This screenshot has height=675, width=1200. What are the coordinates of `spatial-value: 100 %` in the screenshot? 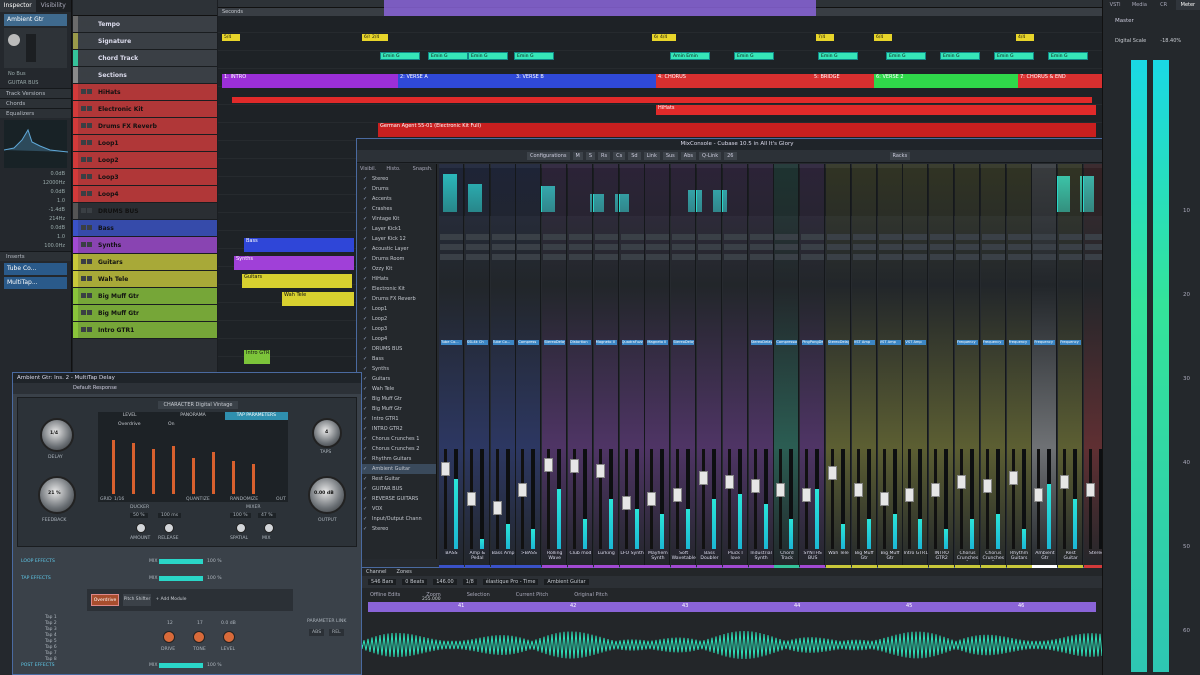 It's located at (240, 515).